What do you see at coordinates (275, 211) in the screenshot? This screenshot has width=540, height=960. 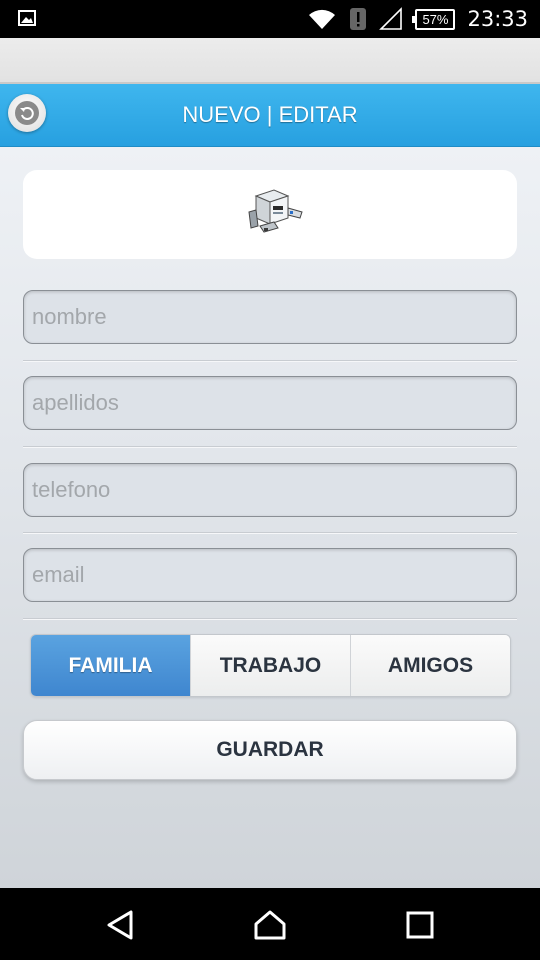 I see `fax-machine-icon` at bounding box center [275, 211].